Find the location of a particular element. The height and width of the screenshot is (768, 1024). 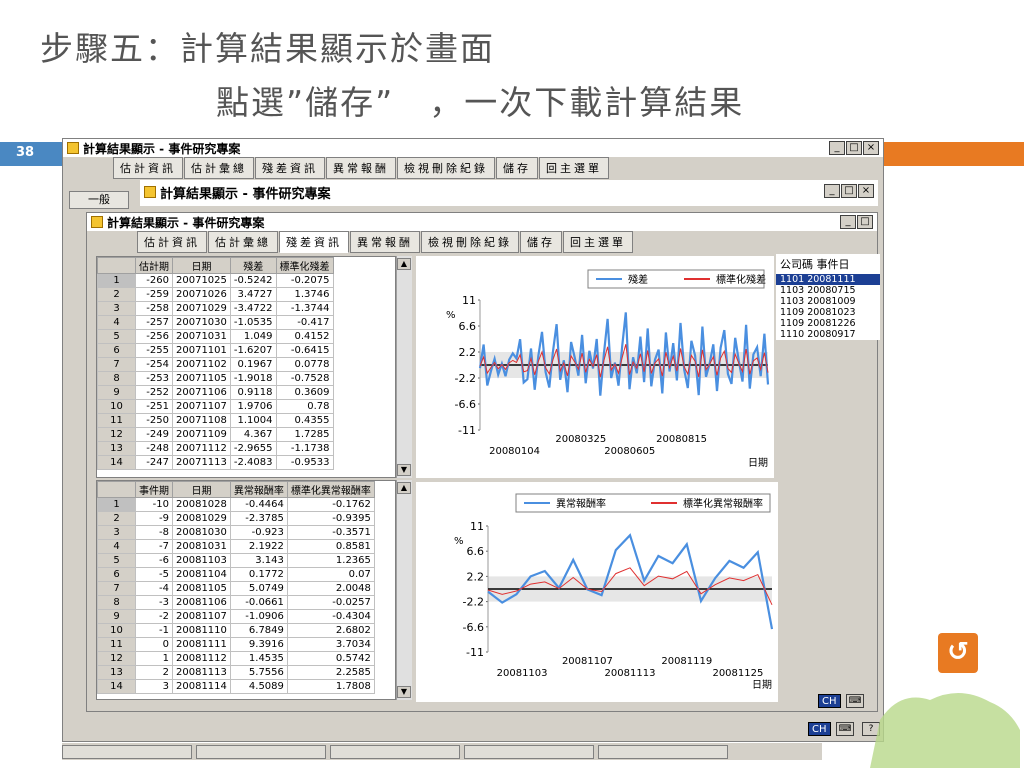

outer-menu-bar: 估計資訊 估計彙總 殘差資訊 異常報酬 檢視刪除紀錄 儲存 回主選單 is located at coordinates (473, 168).